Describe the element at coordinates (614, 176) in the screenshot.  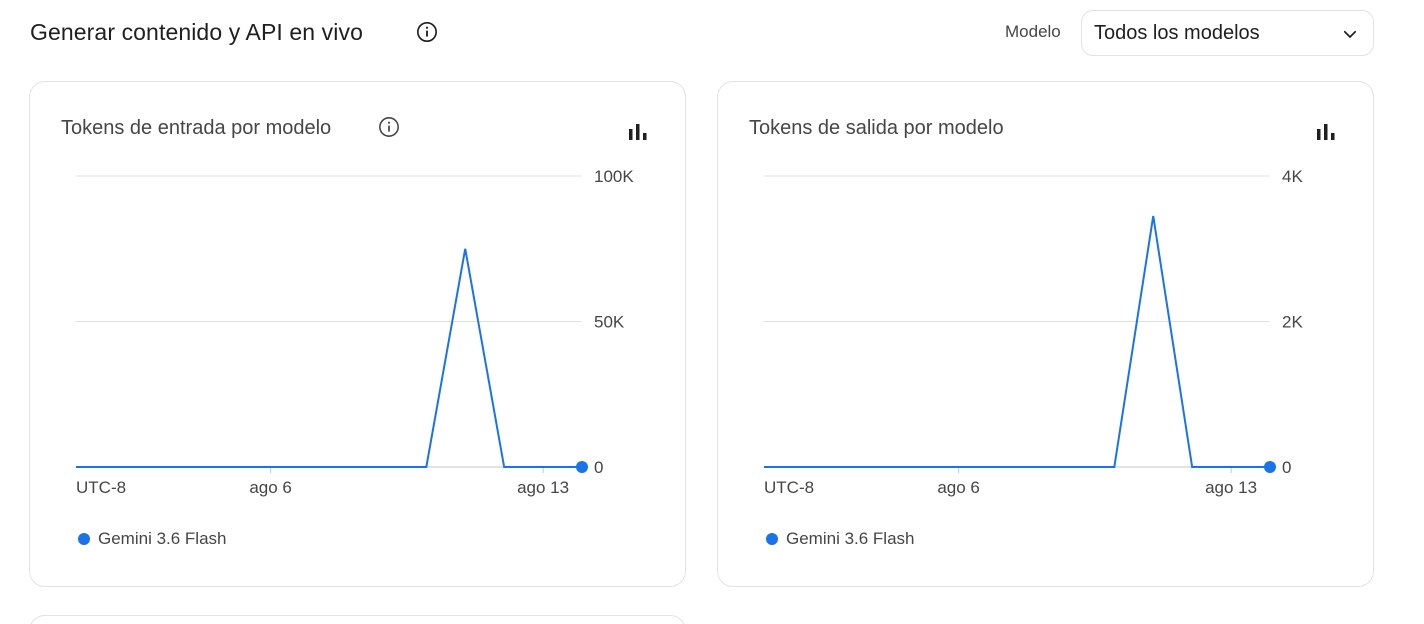
I see `y-tick-label: 100K` at that location.